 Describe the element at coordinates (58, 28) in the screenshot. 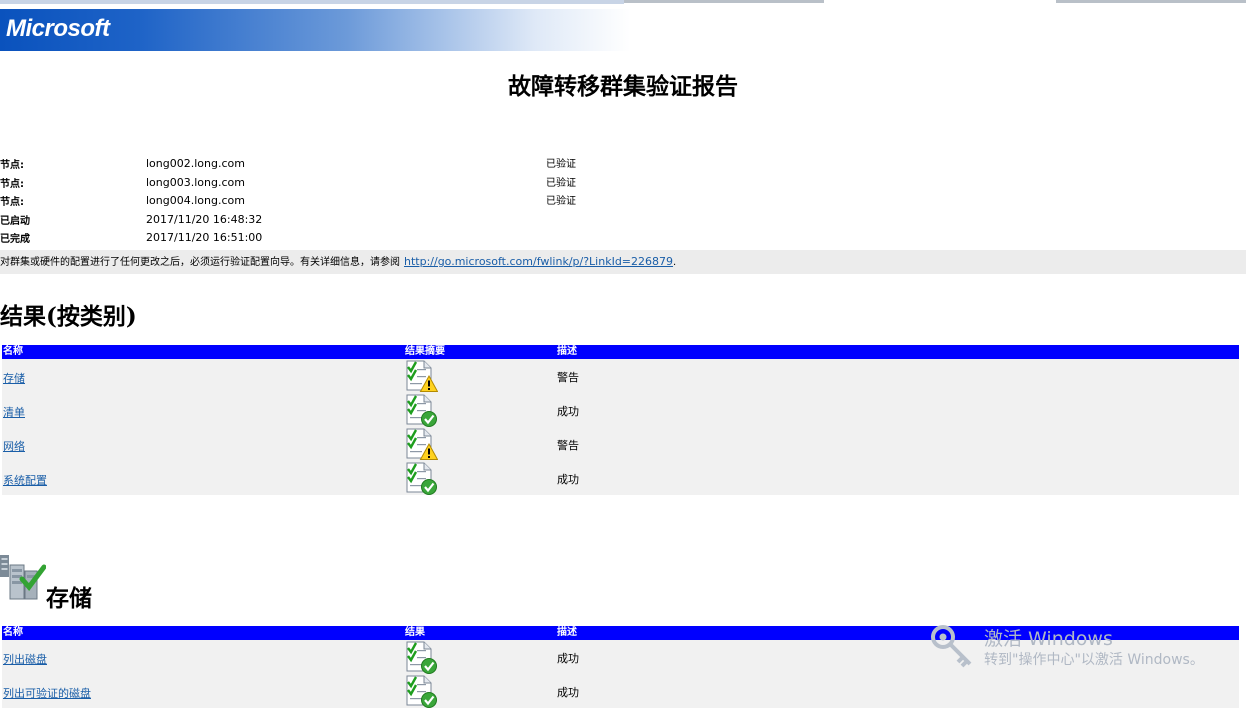

I see `microsoft-logo: Microsoft` at that location.